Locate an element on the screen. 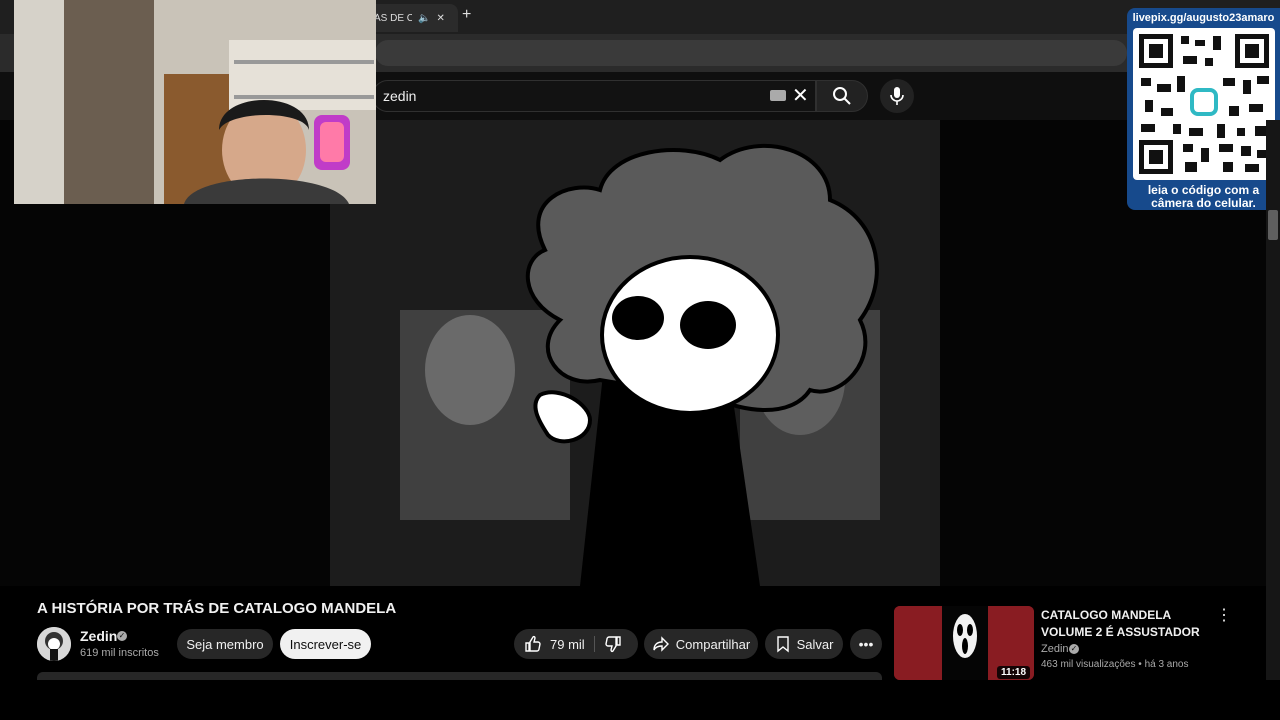 Image resolution: width=1280 pixels, height=720 pixels. qr-code-graphic is located at coordinates (1204, 104).